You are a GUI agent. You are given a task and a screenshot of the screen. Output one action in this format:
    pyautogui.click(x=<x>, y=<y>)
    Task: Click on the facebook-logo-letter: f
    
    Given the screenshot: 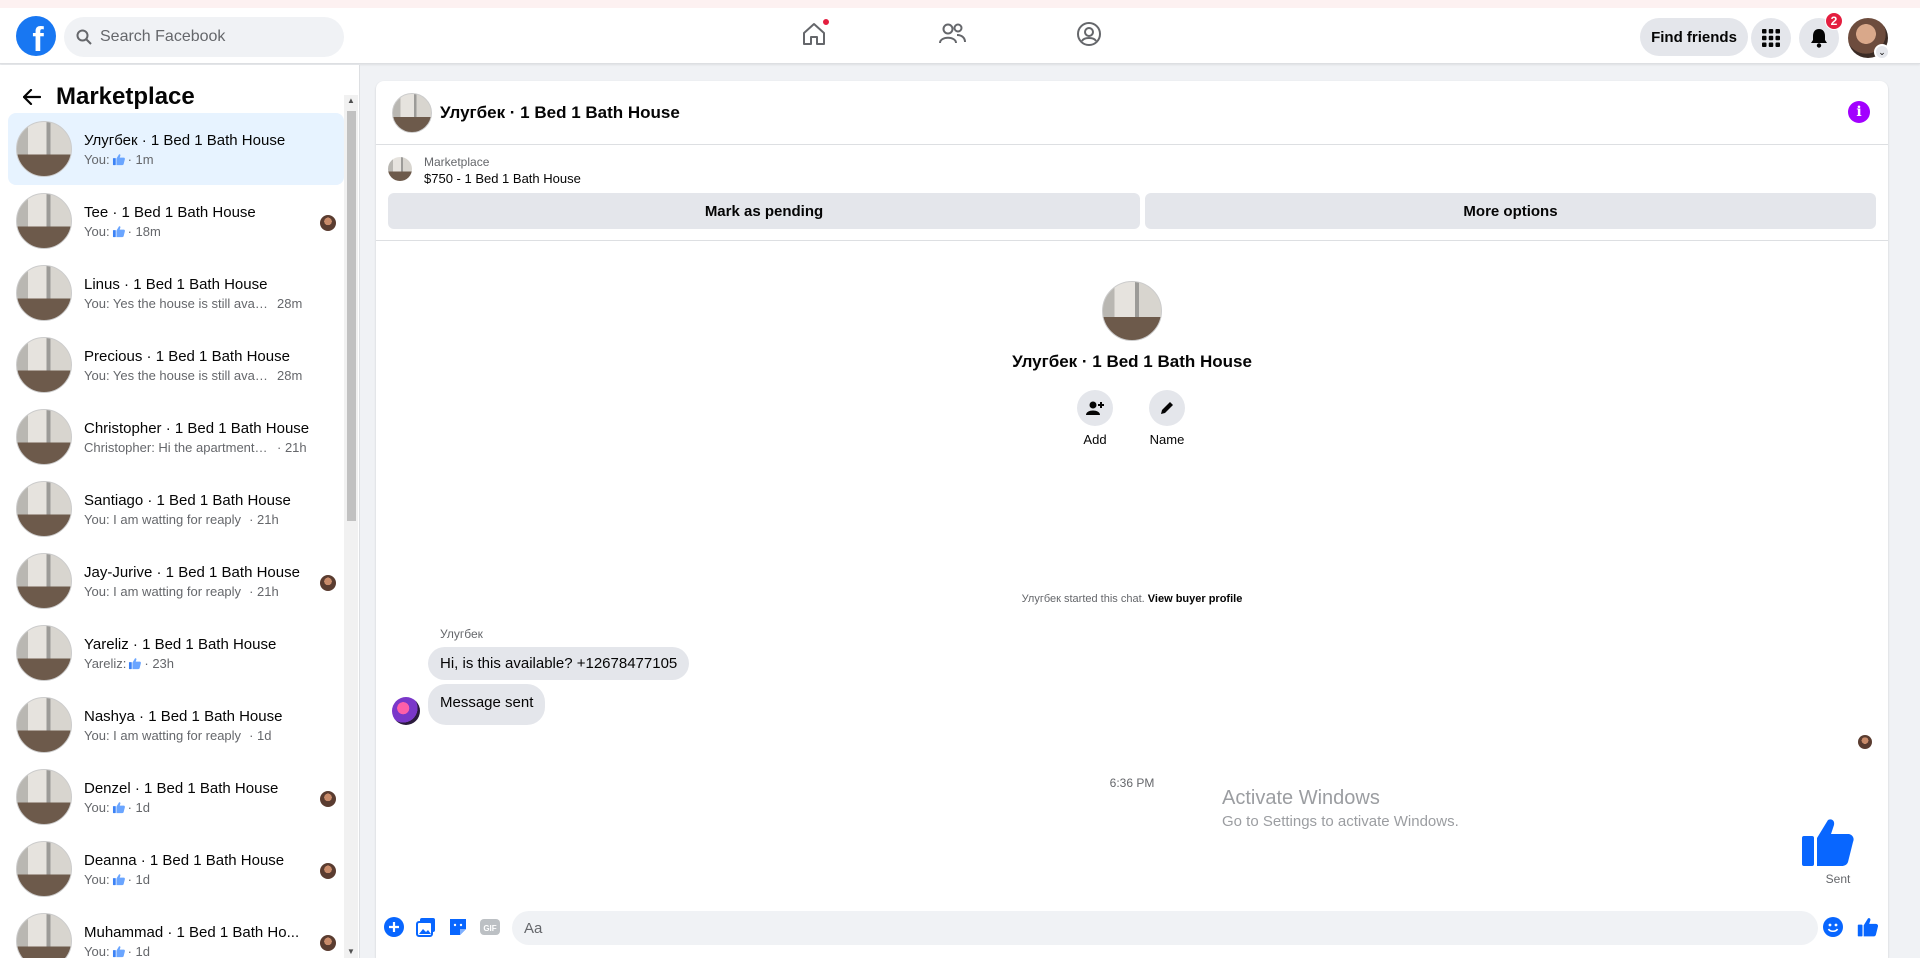 What is the action you would take?
    pyautogui.click(x=38, y=38)
    